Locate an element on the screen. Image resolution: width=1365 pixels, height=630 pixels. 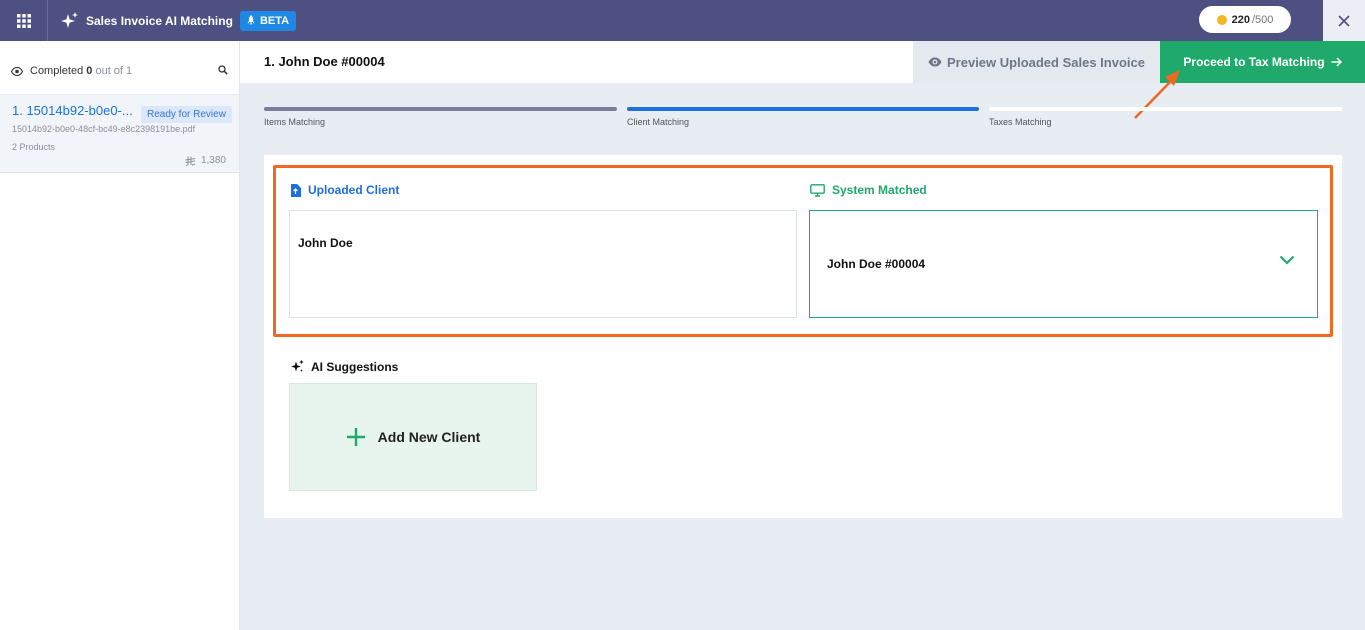
chevron-down-icon is located at coordinates (1287, 260).